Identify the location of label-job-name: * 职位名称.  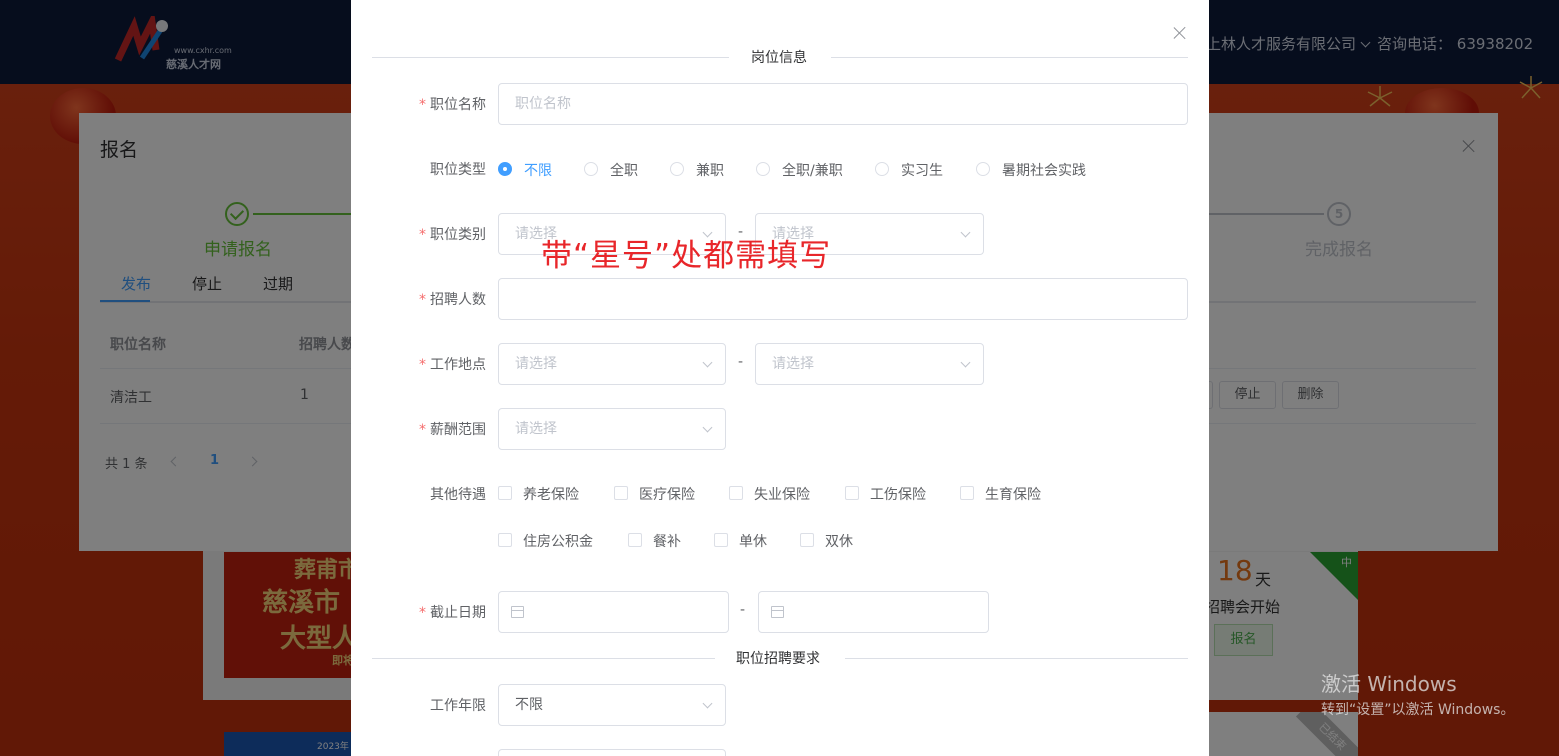
(452, 105).